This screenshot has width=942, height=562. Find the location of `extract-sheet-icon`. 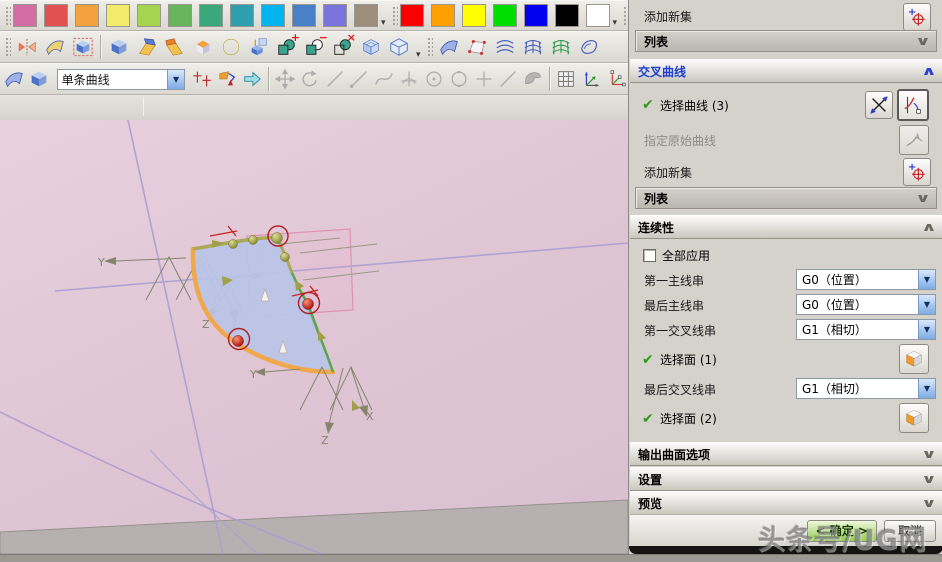

extract-sheet-icon is located at coordinates (14, 79).